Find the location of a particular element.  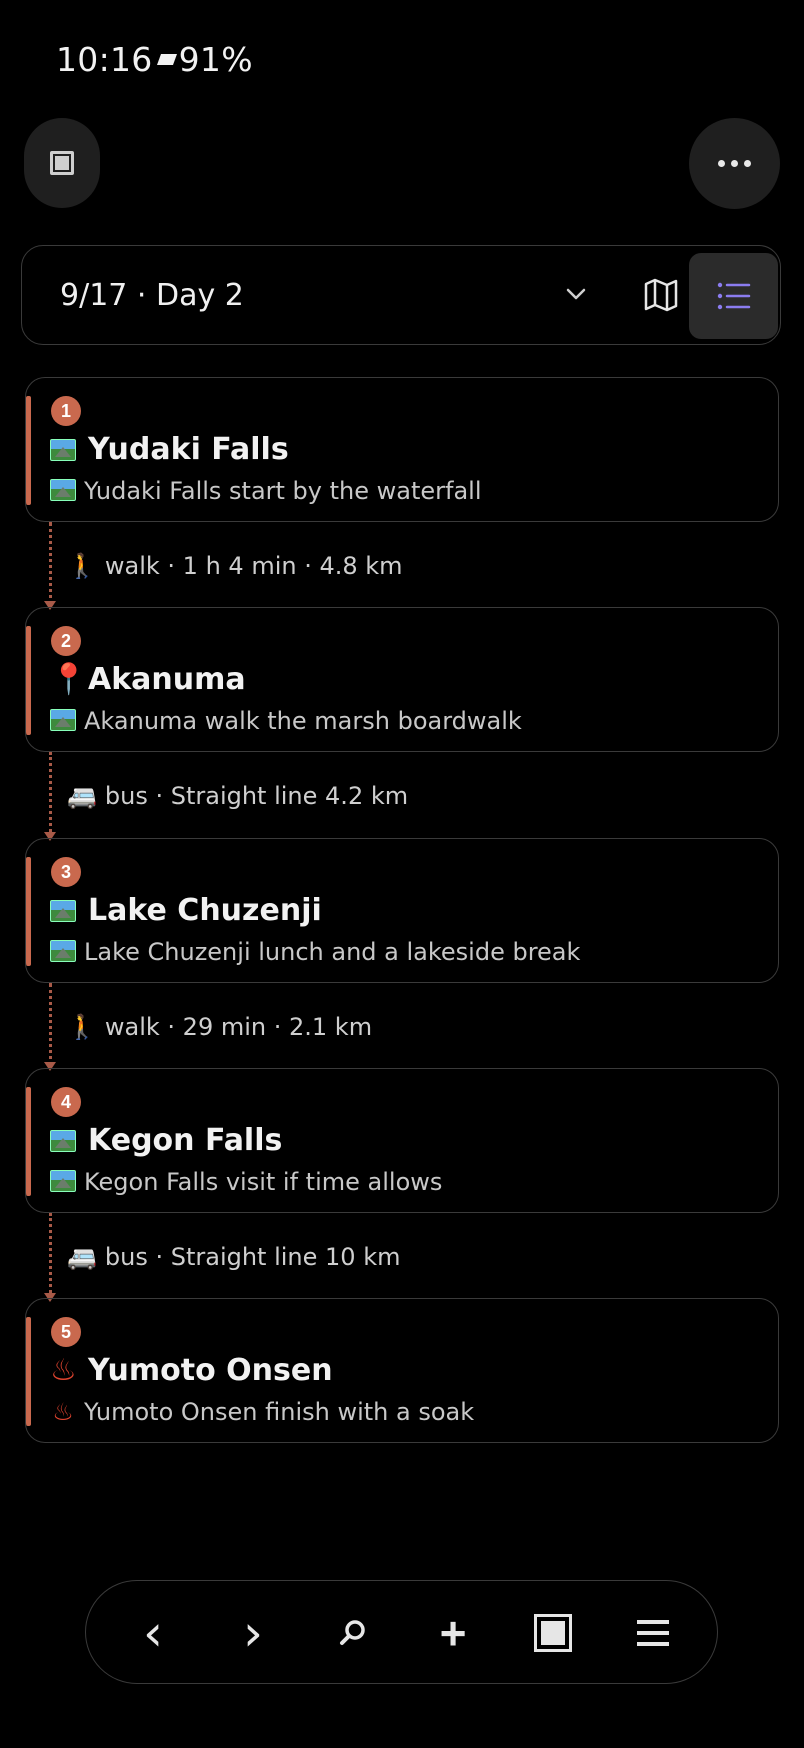

back-button: ‹ is located at coordinates (153, 1633).